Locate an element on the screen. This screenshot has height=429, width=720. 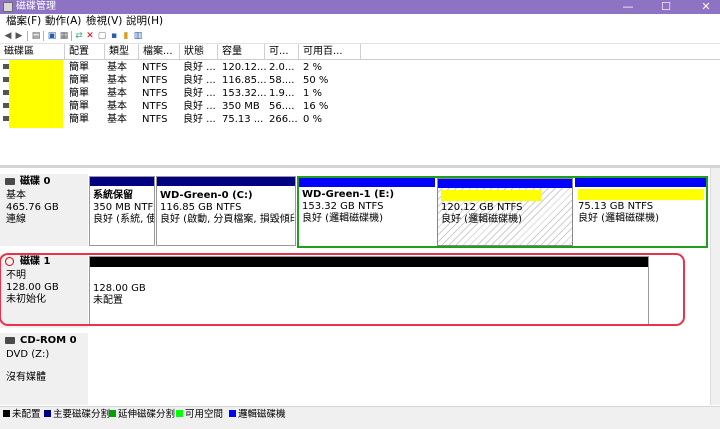
partition-logical-1: 120.12 GB NTFS 良好 (邏輯磁碟機) is located at coordinates (505, 212).